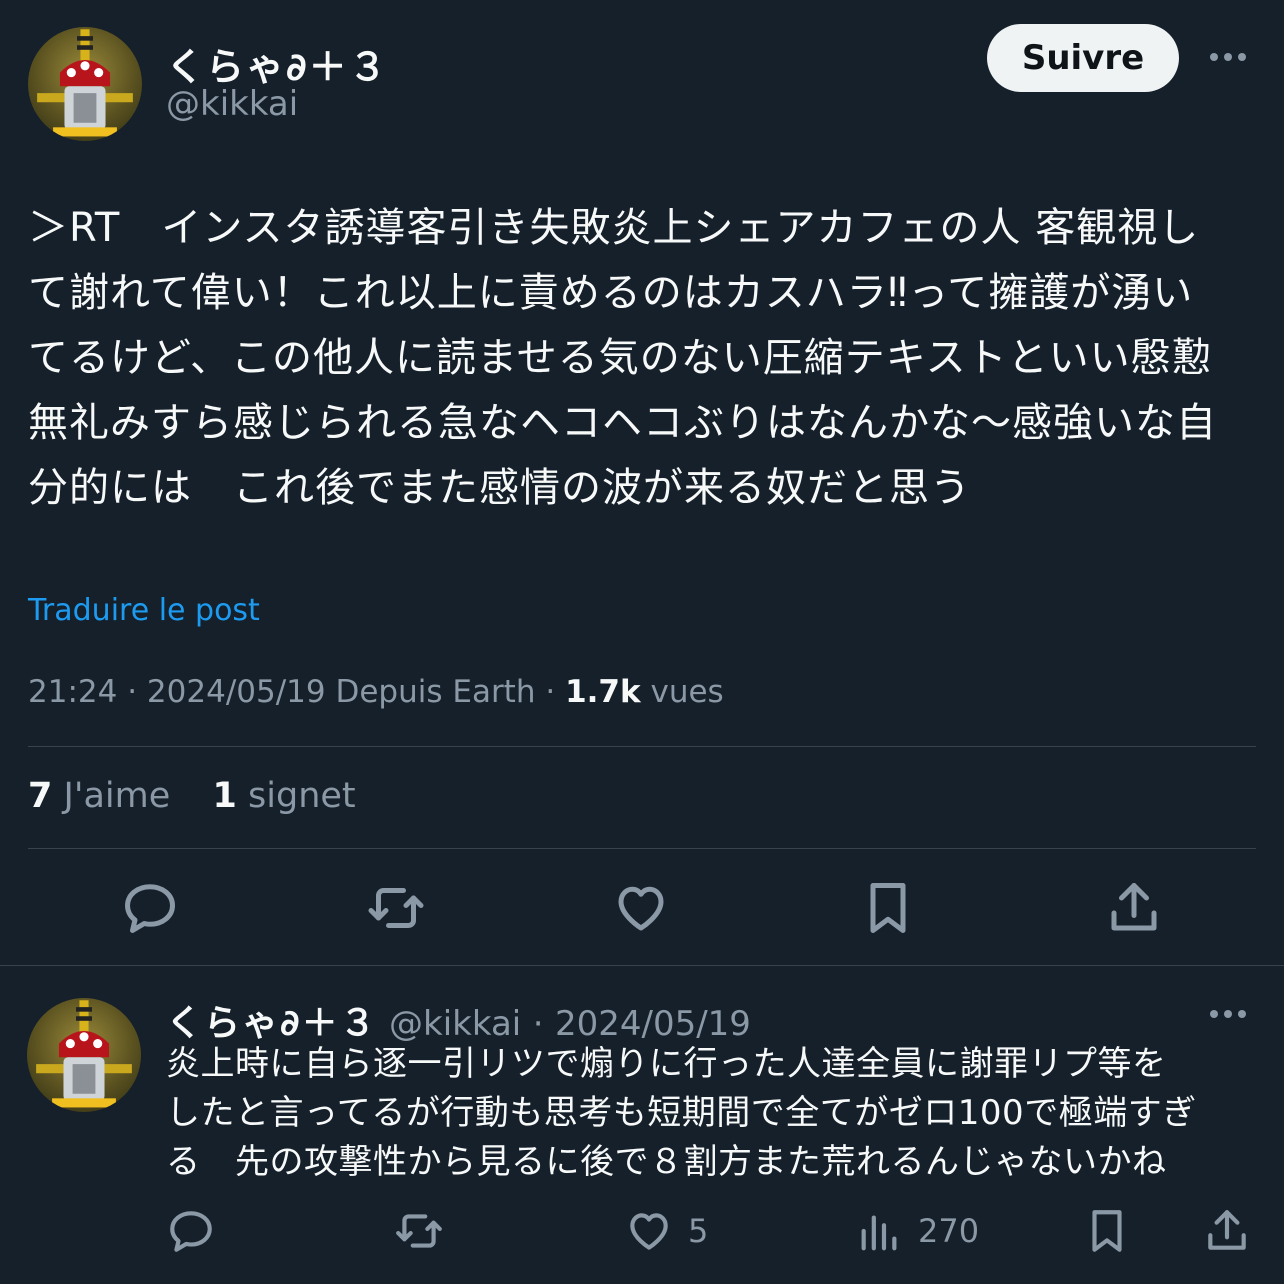 The image size is (1284, 1284). Describe the element at coordinates (666, 1064) in the screenshot. I see `reply-text-line: 炎上時に自ら逐一引リツで煽りに行った人達全員に謝罪リプ等を` at that location.